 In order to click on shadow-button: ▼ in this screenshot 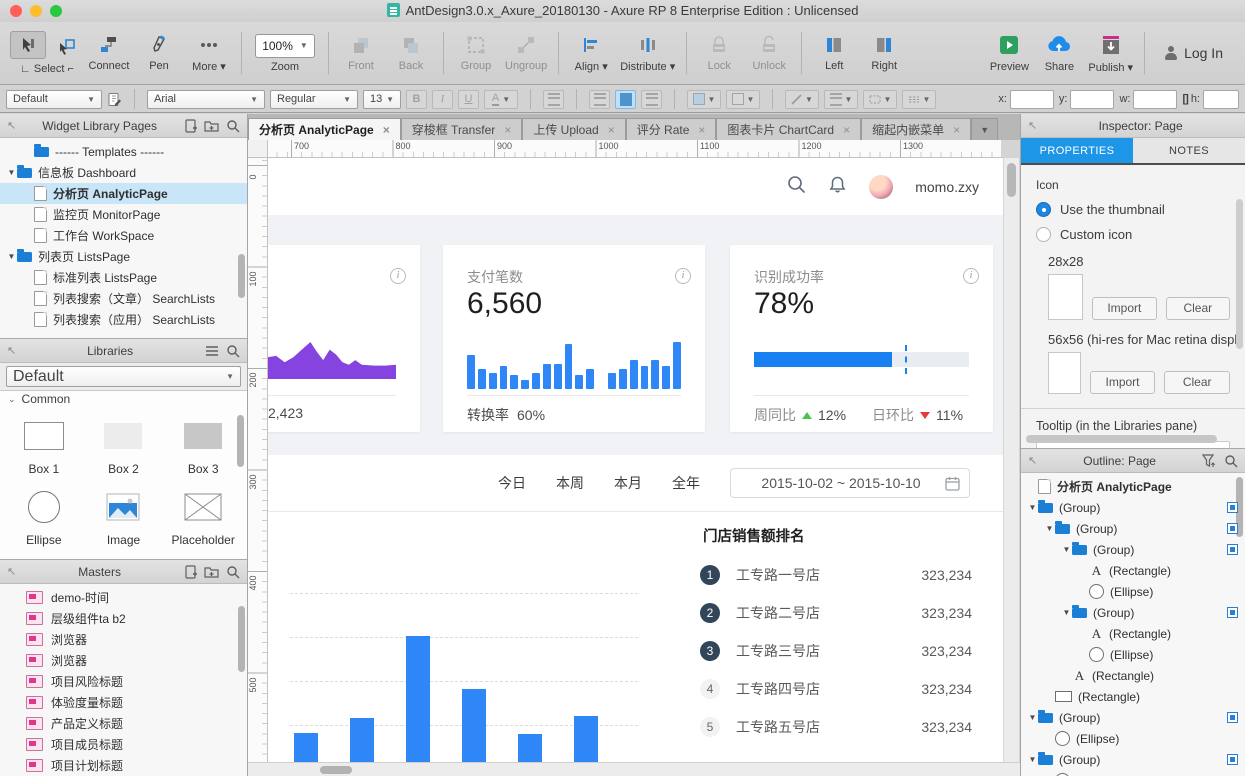, I will do `click(743, 99)`.